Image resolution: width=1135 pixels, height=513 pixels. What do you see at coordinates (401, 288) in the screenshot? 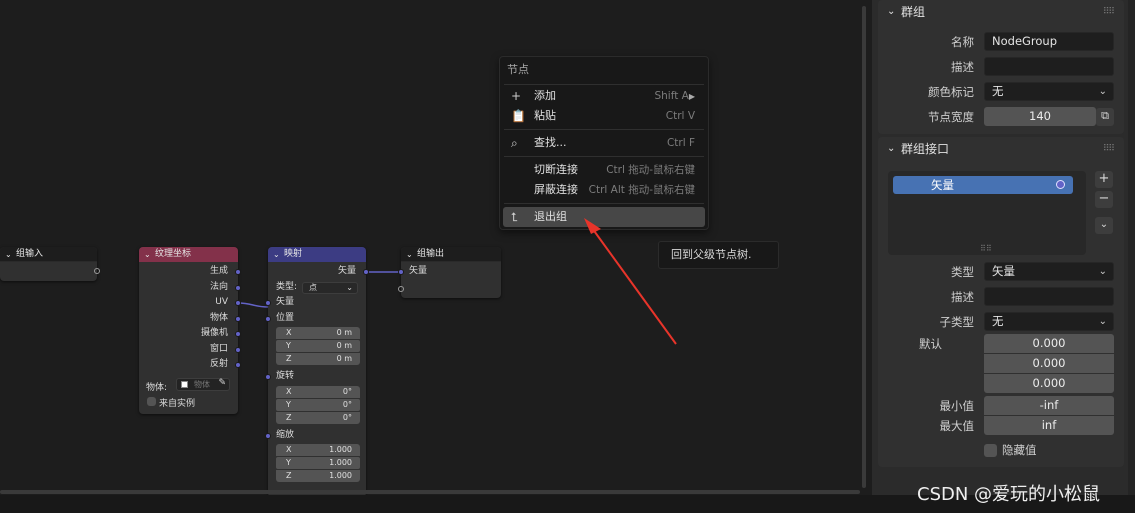
I see `socket-group-output-empty` at bounding box center [401, 288].